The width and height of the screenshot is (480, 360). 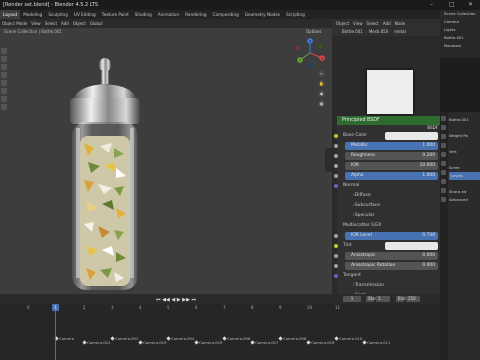 What do you see at coordinates (208, 342) in the screenshot?
I see `camera-marker: Camera.005` at bounding box center [208, 342].